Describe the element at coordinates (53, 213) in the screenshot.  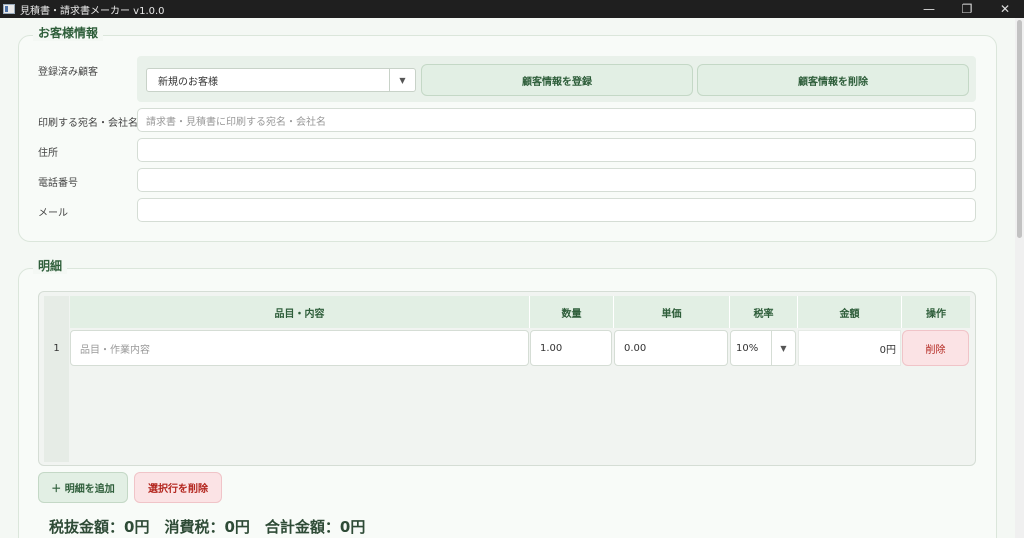
I see `email-label: メール` at that location.